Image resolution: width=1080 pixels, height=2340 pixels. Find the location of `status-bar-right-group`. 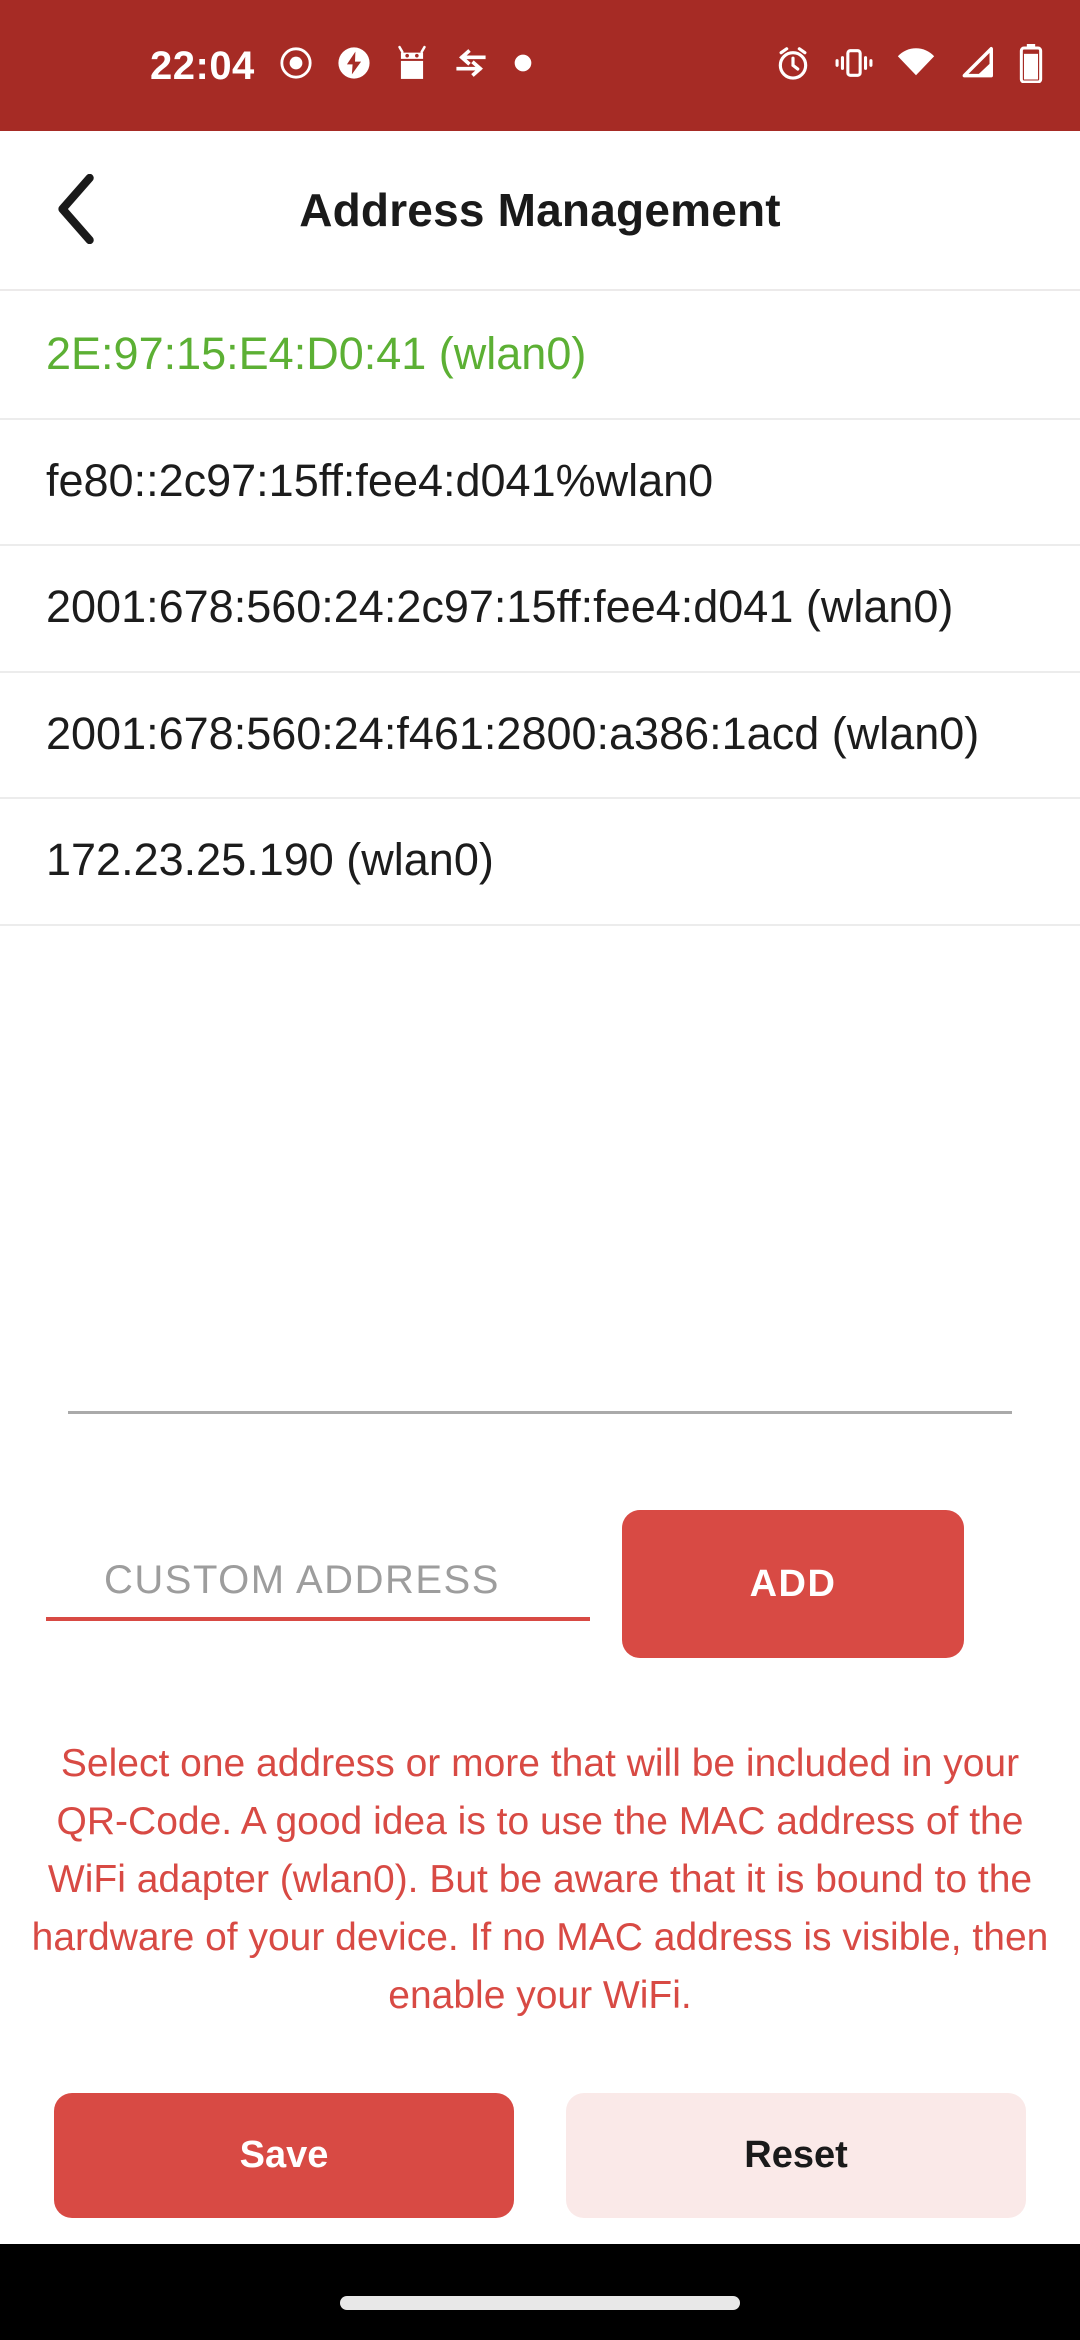

status-bar-right-group is located at coordinates (909, 65).